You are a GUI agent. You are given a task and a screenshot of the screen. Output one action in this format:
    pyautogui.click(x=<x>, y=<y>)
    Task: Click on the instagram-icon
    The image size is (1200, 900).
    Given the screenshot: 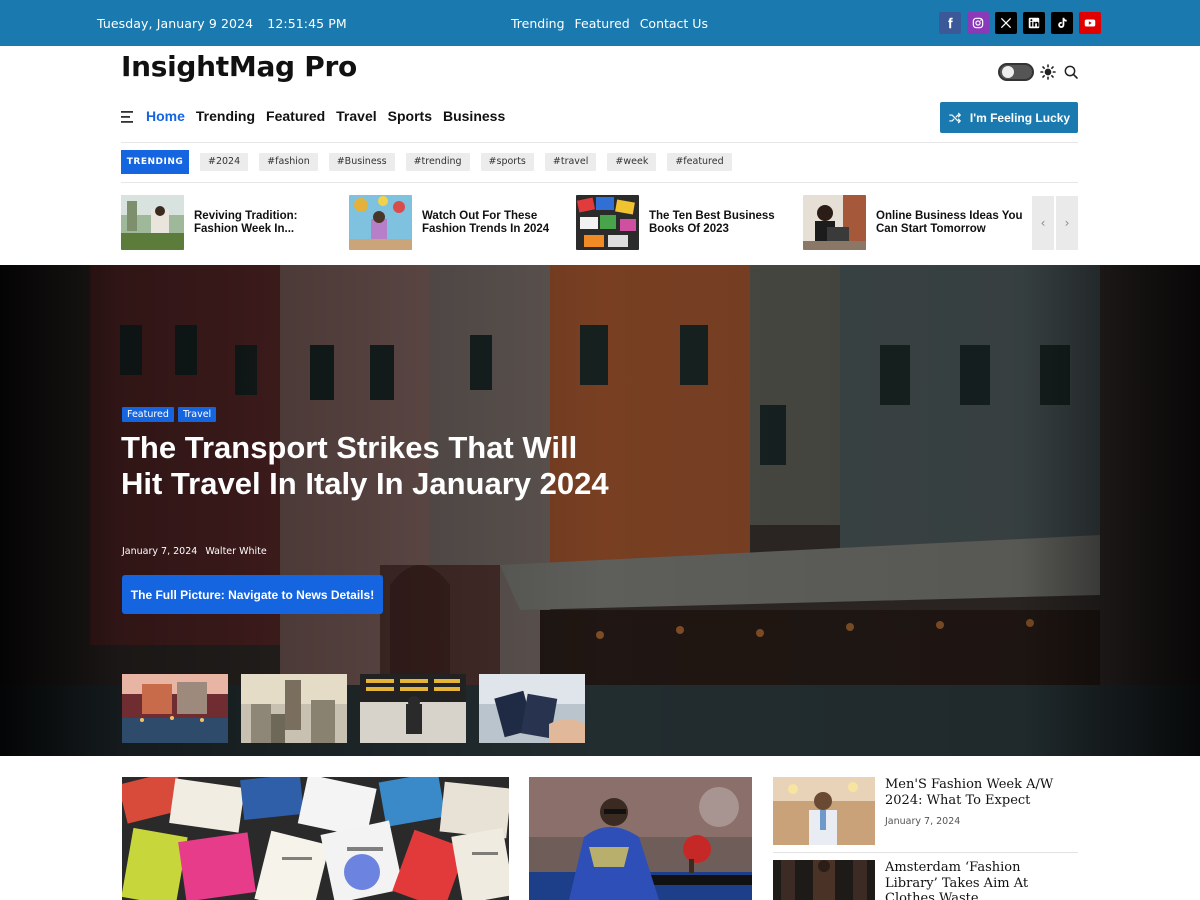 What is the action you would take?
    pyautogui.click(x=978, y=23)
    